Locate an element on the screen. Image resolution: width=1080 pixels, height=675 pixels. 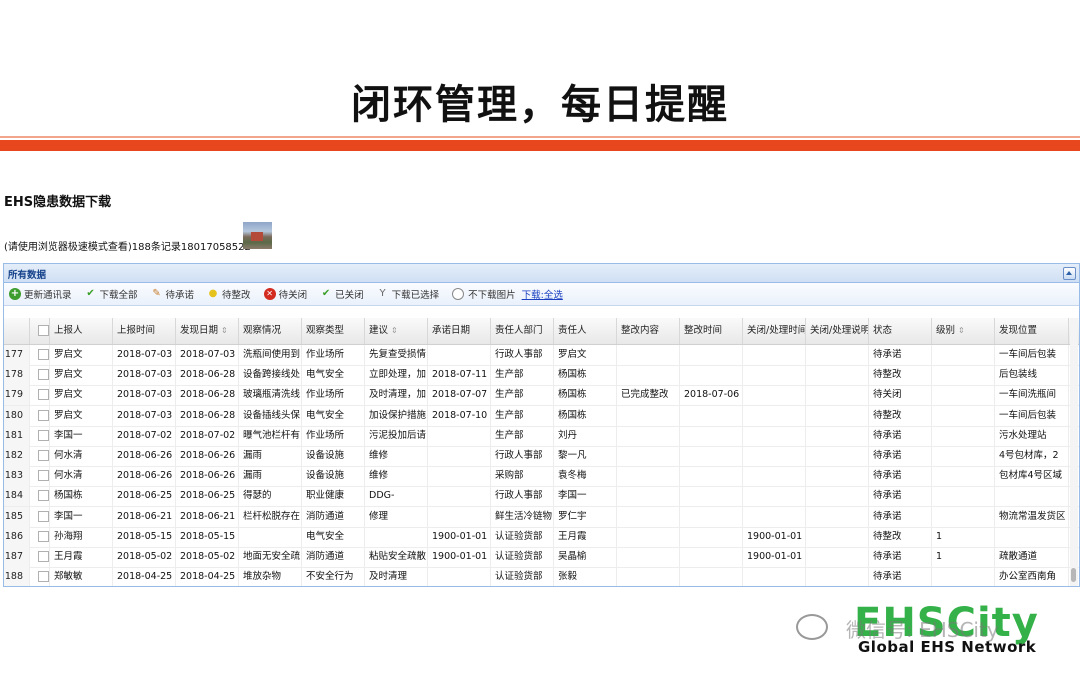
table-cell: 何水清 is located at coordinates (81, 476).